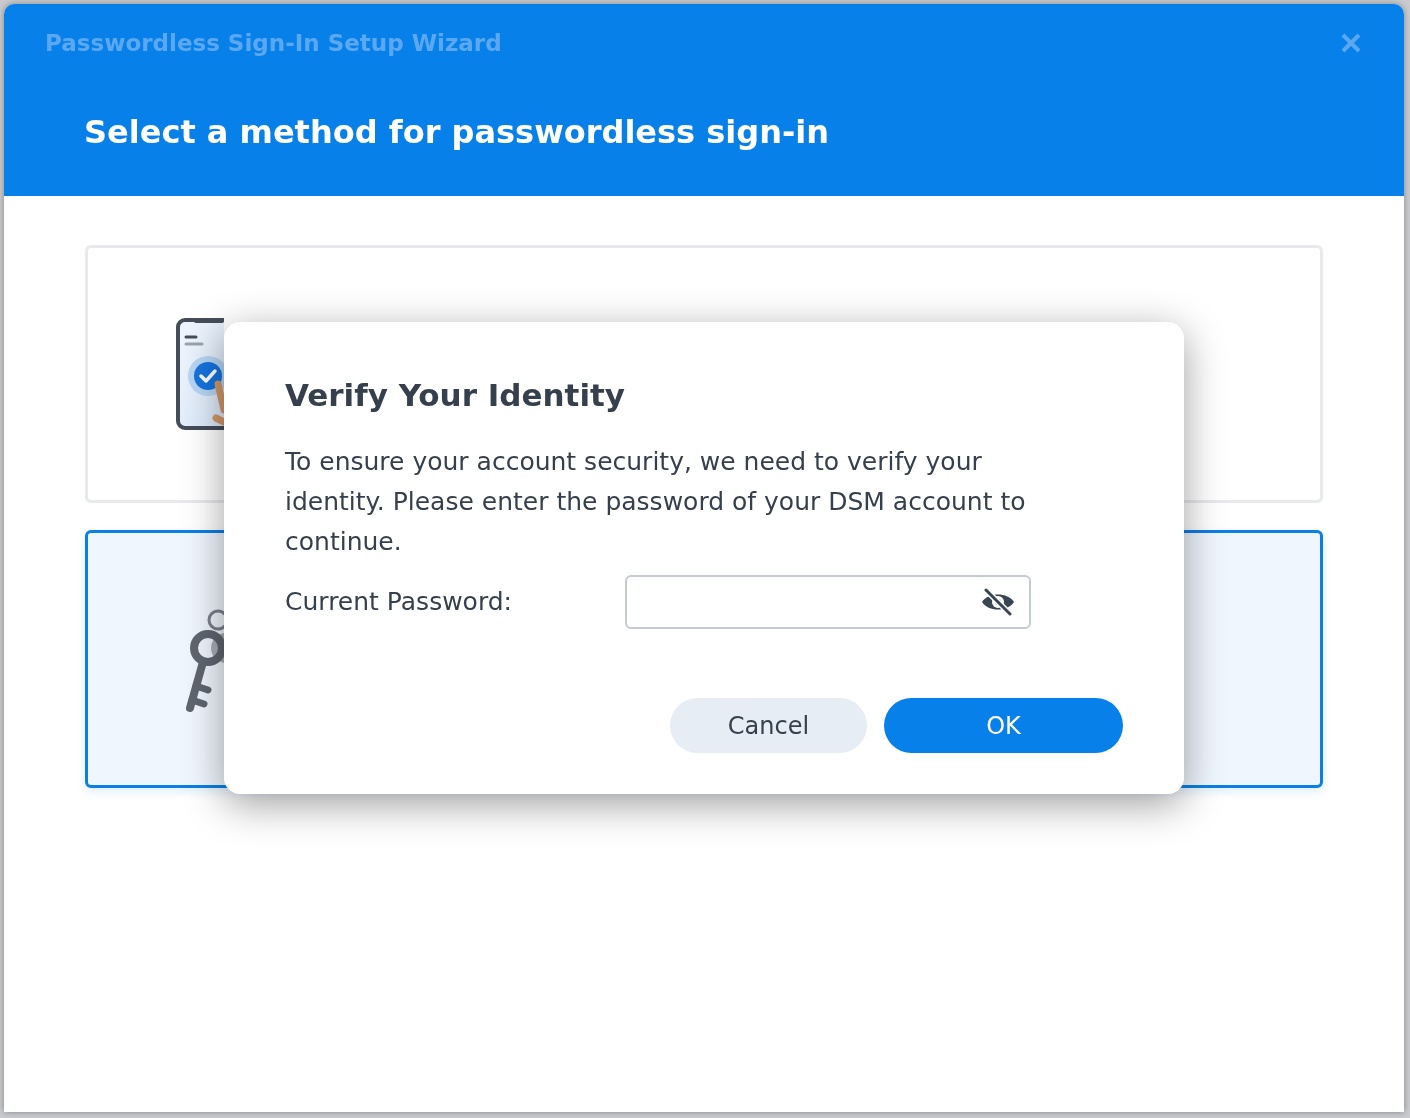 The height and width of the screenshot is (1118, 1410). I want to click on close-icon, so click(1351, 43).